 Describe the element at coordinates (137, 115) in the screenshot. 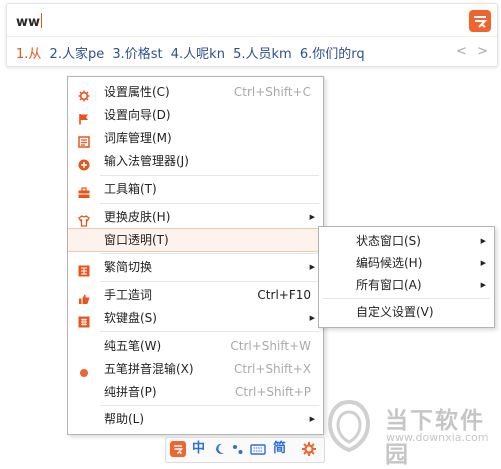

I see `menu-item-label: 设置向导(D)` at that location.